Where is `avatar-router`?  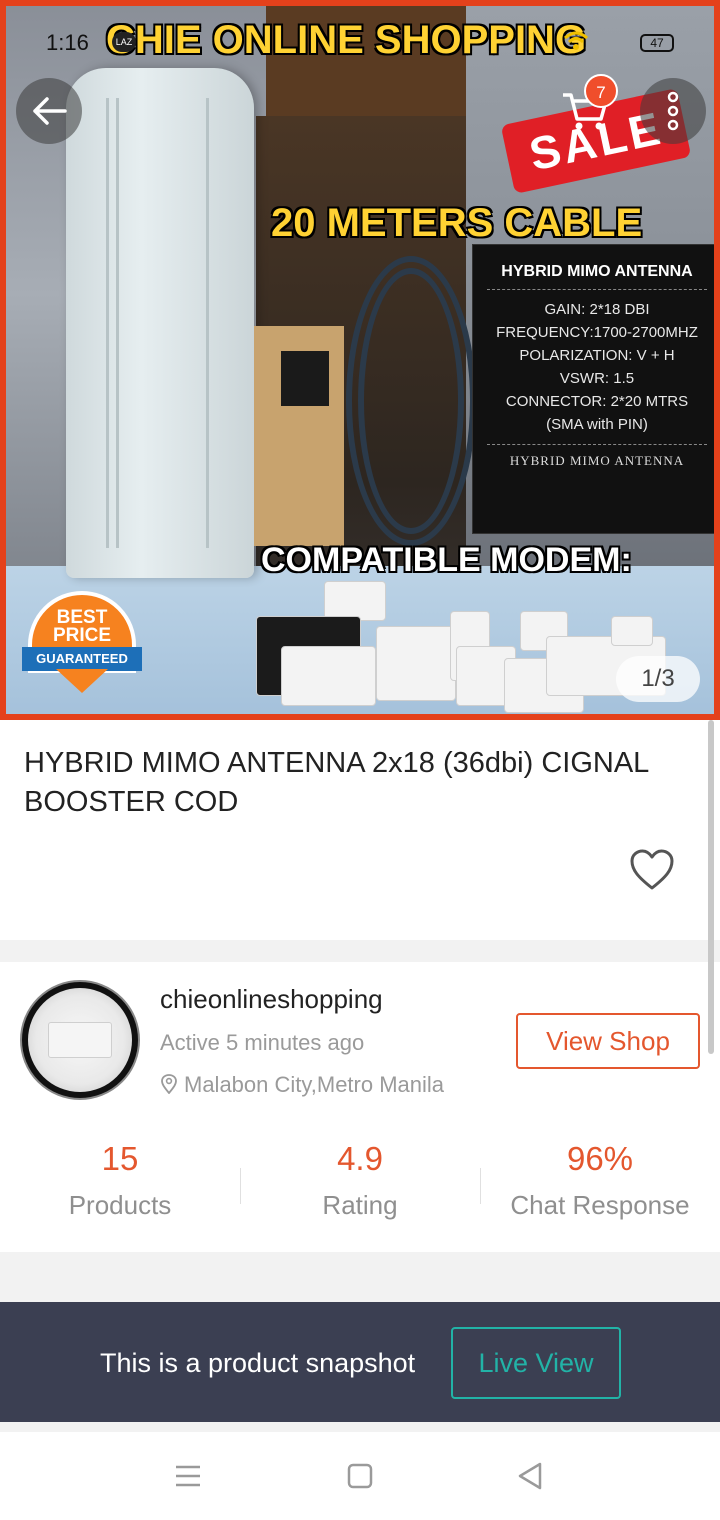
avatar-router is located at coordinates (80, 1040).